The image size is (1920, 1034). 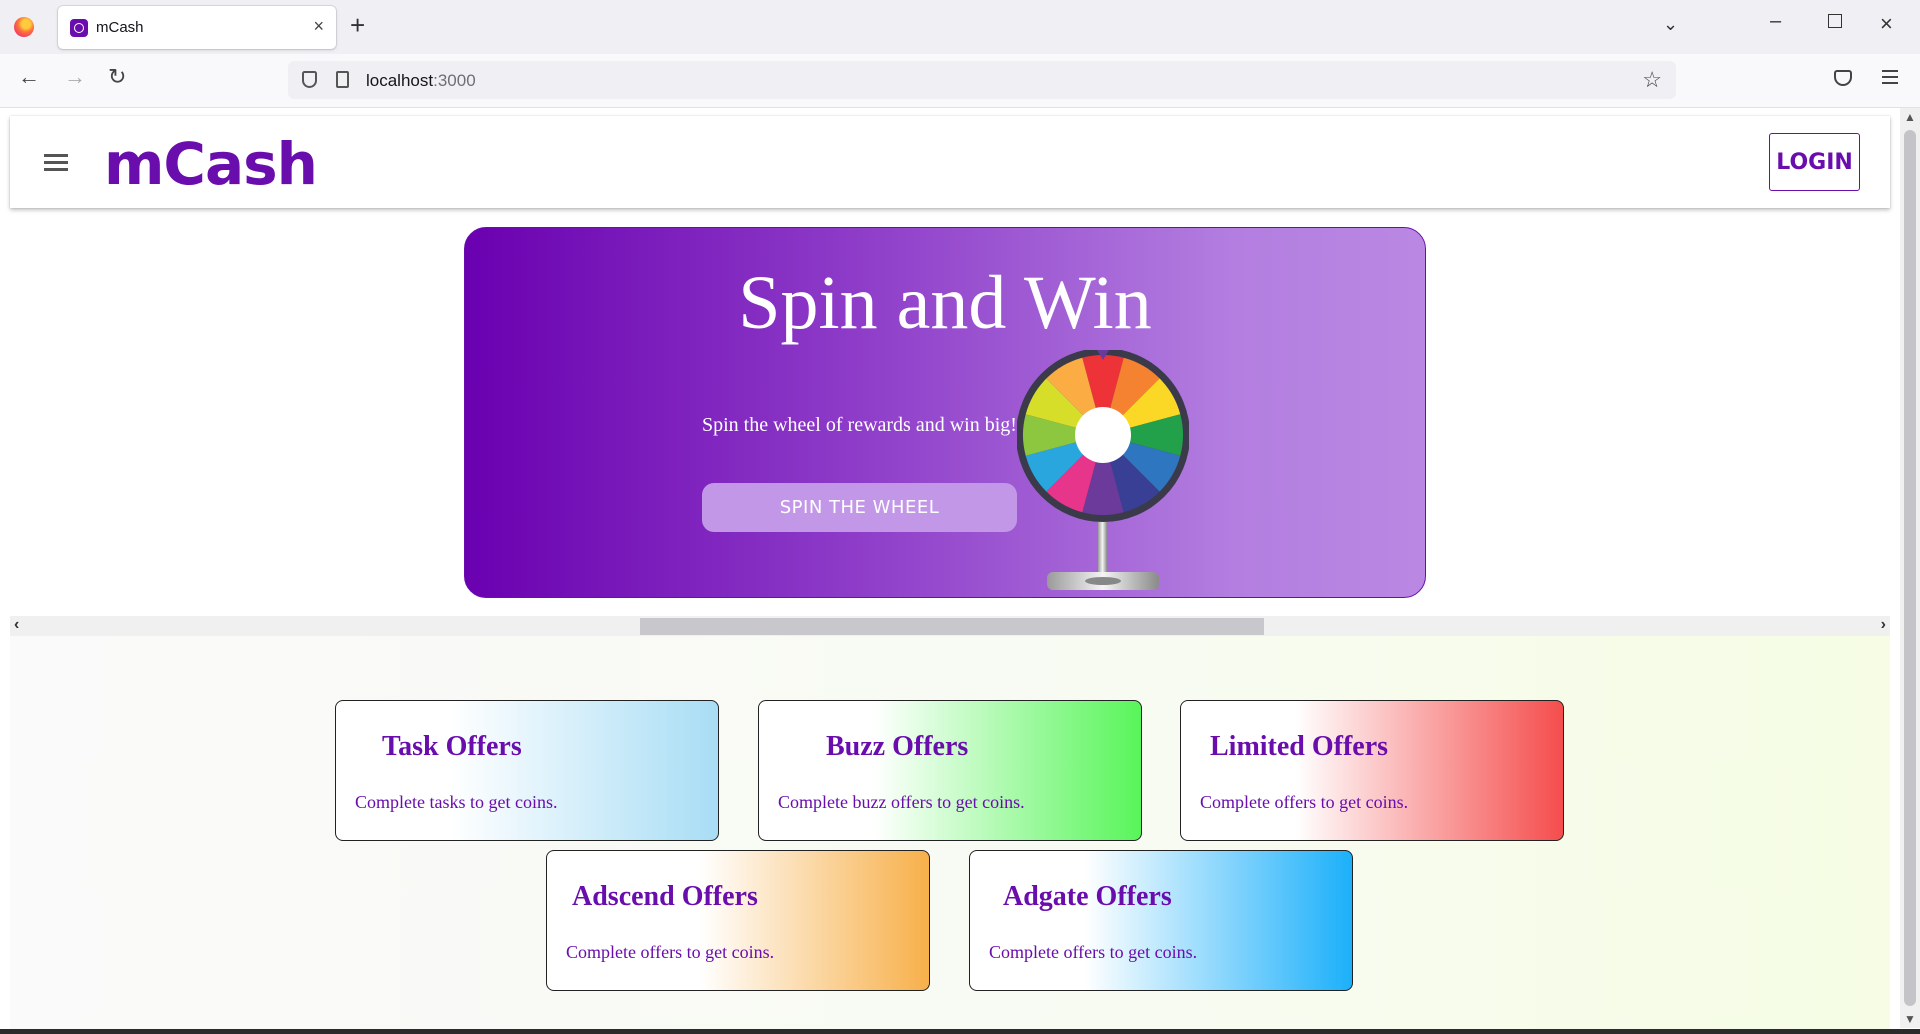 I want to click on bottom-edge, so click(x=960, y=1031).